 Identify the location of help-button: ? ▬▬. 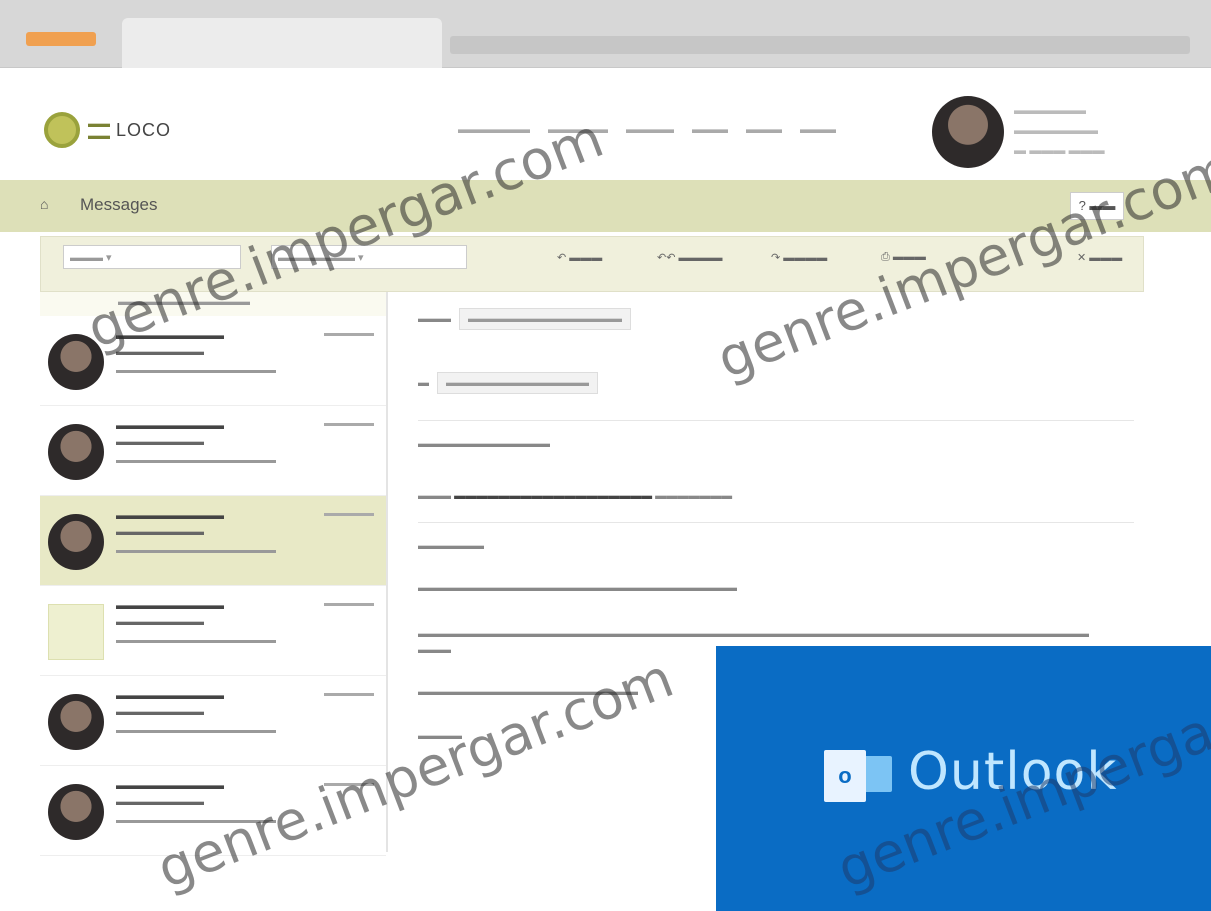
(1097, 206).